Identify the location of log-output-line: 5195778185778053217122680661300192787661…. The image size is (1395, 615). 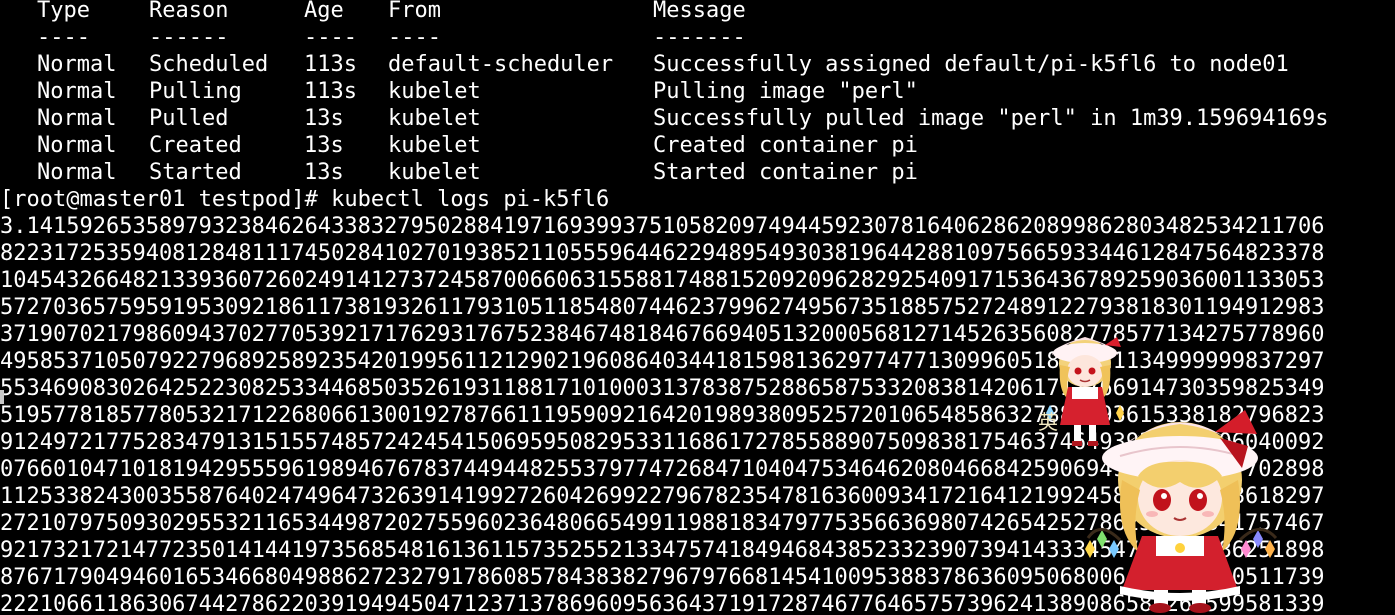
(662, 415).